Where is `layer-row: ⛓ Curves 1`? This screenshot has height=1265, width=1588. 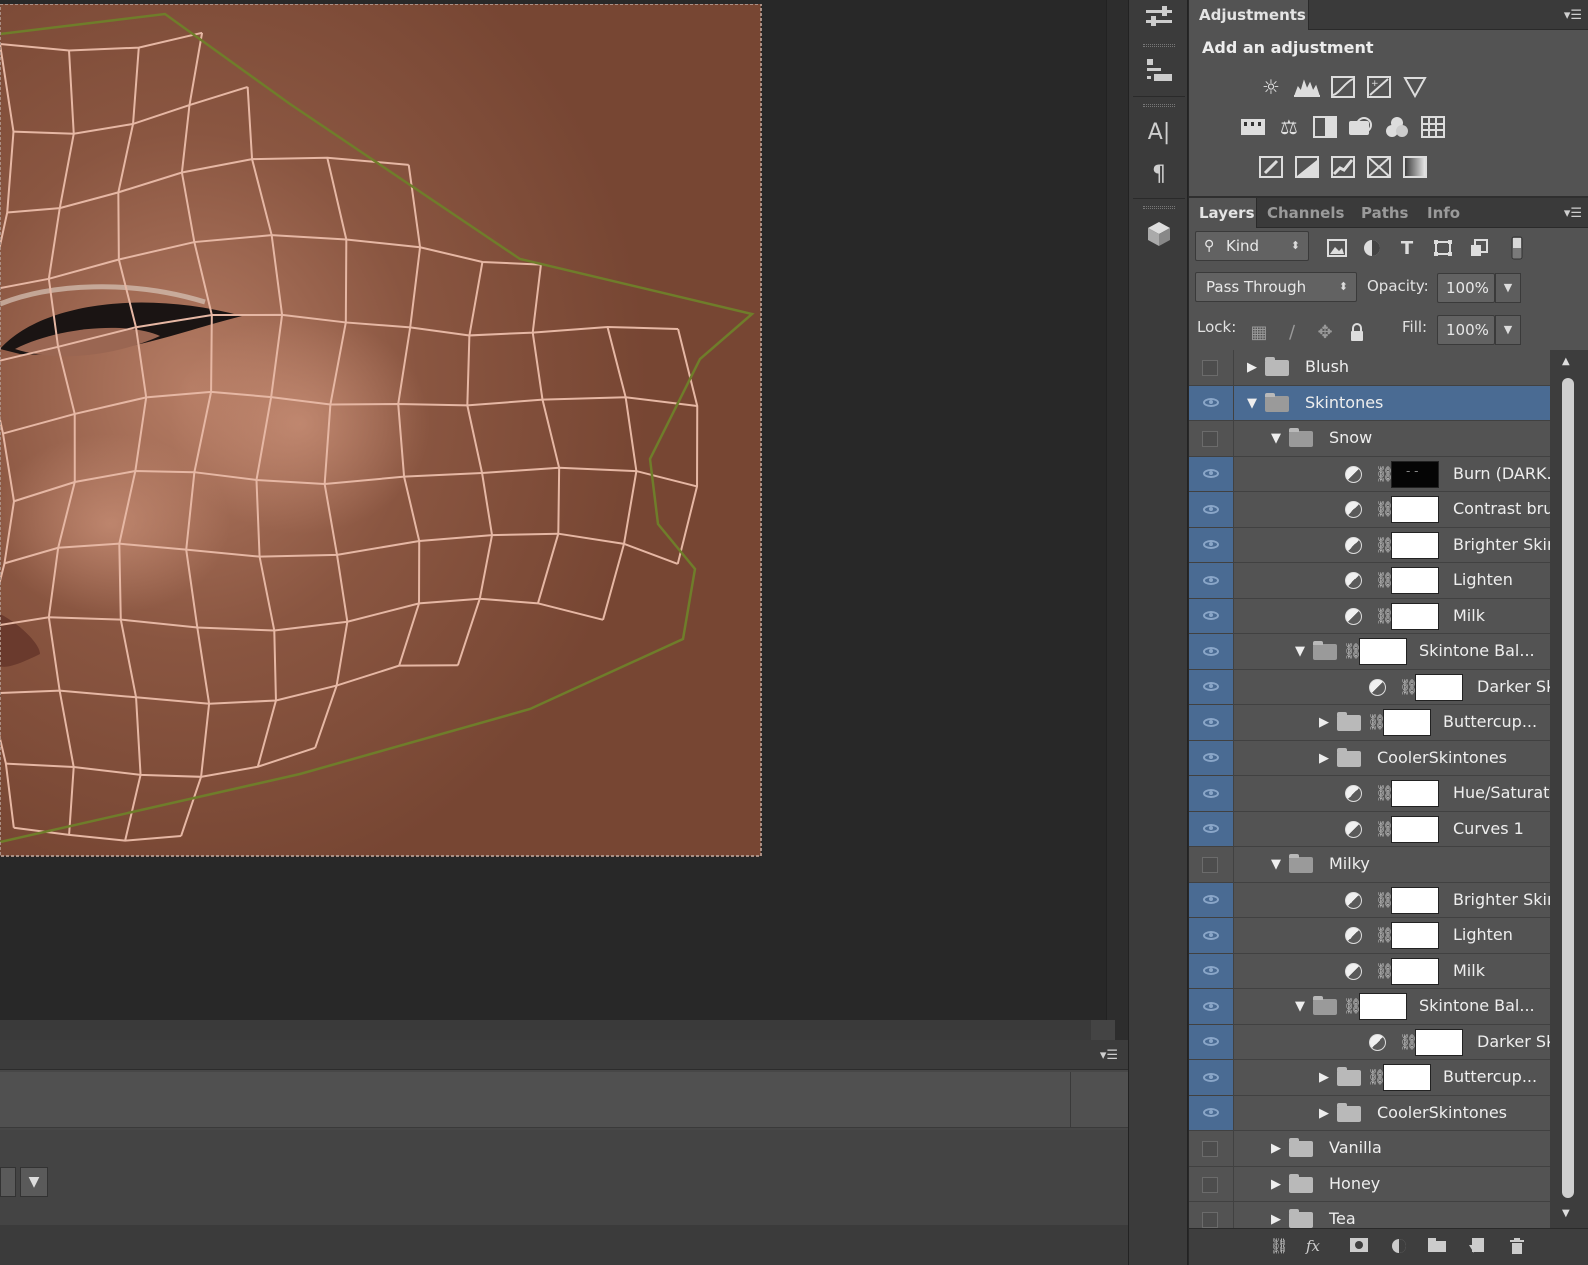
layer-row: ⛓ Curves 1 is located at coordinates (1369, 829).